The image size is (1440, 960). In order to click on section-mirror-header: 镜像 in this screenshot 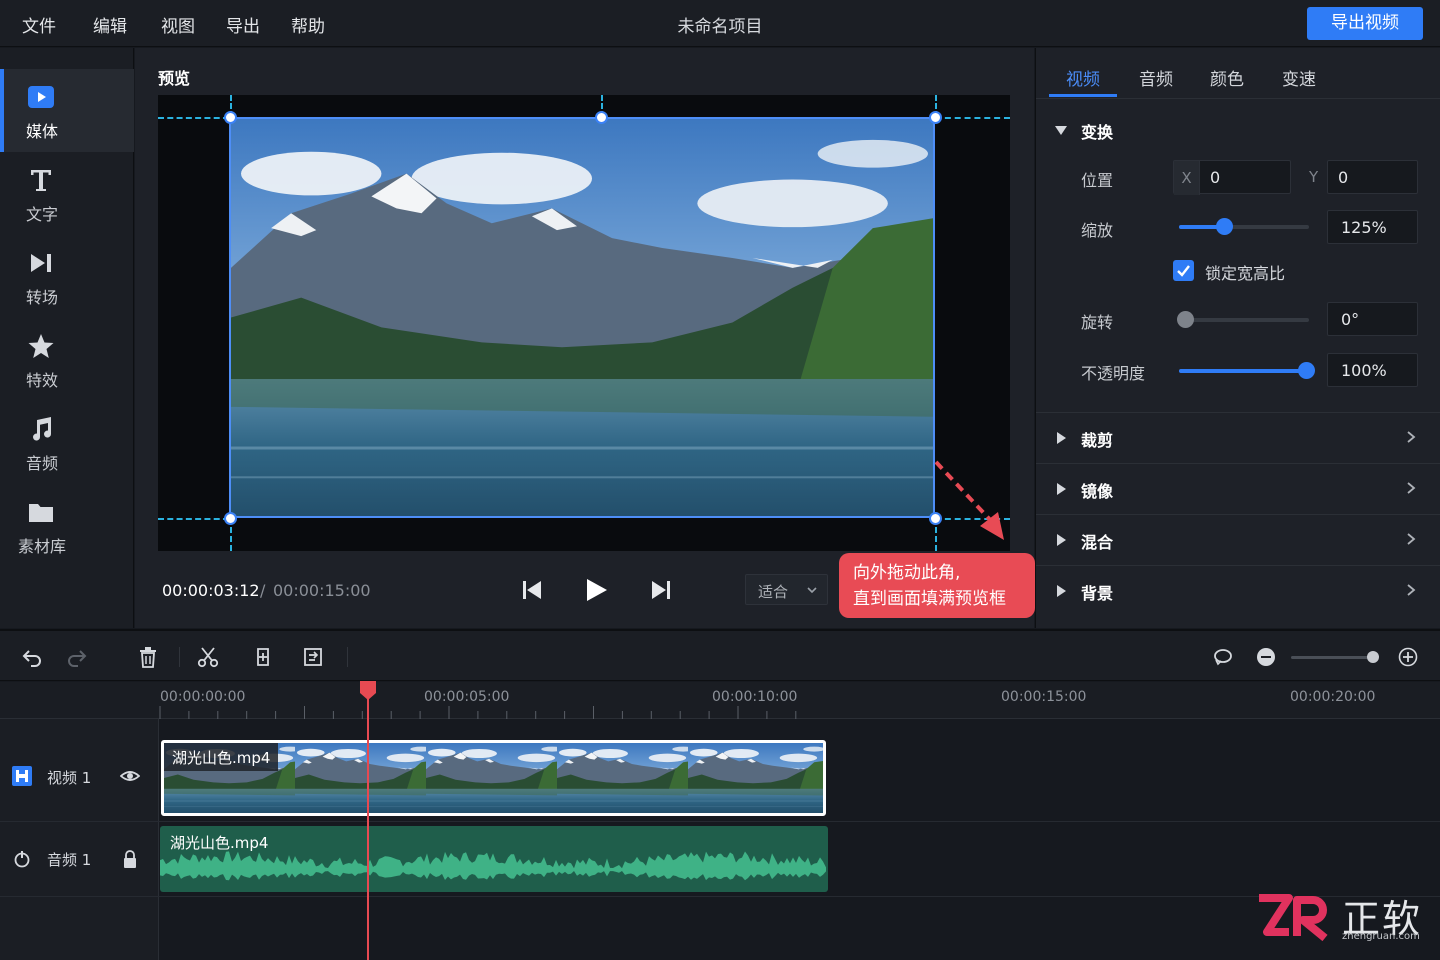, I will do `click(1238, 489)`.